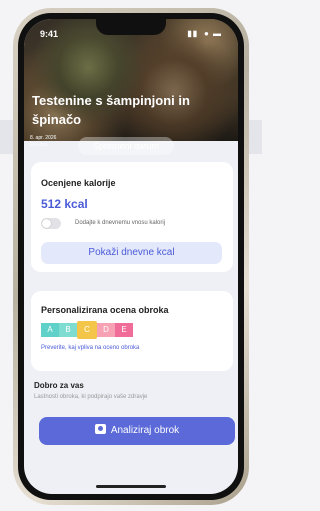  What do you see at coordinates (87, 330) in the screenshot?
I see `grade-c: C` at bounding box center [87, 330].